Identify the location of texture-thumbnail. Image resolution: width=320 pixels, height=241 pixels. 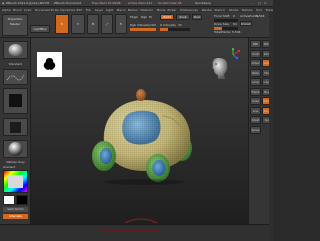
(15, 127).